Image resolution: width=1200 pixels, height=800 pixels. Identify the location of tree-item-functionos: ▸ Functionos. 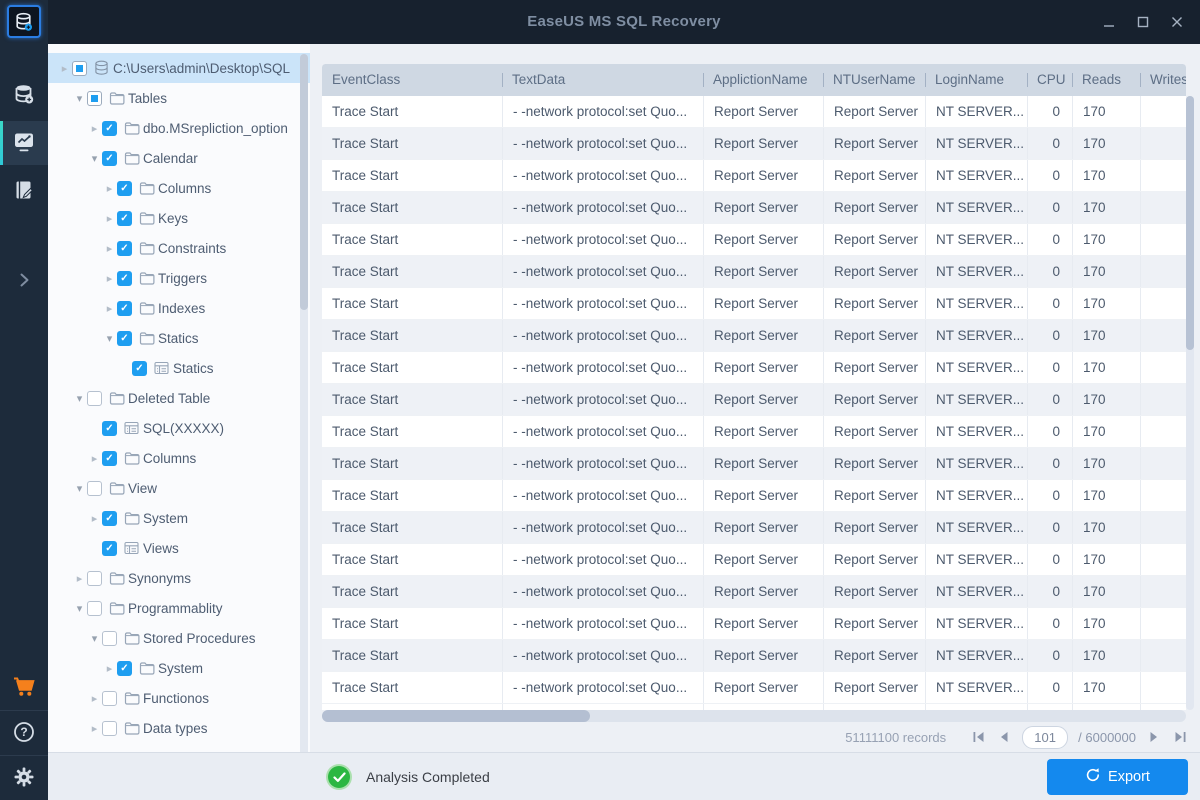
(179, 698).